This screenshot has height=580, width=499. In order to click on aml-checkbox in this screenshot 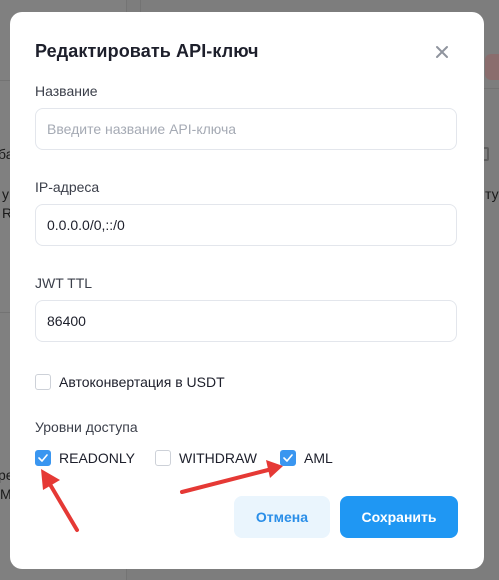, I will do `click(288, 458)`.